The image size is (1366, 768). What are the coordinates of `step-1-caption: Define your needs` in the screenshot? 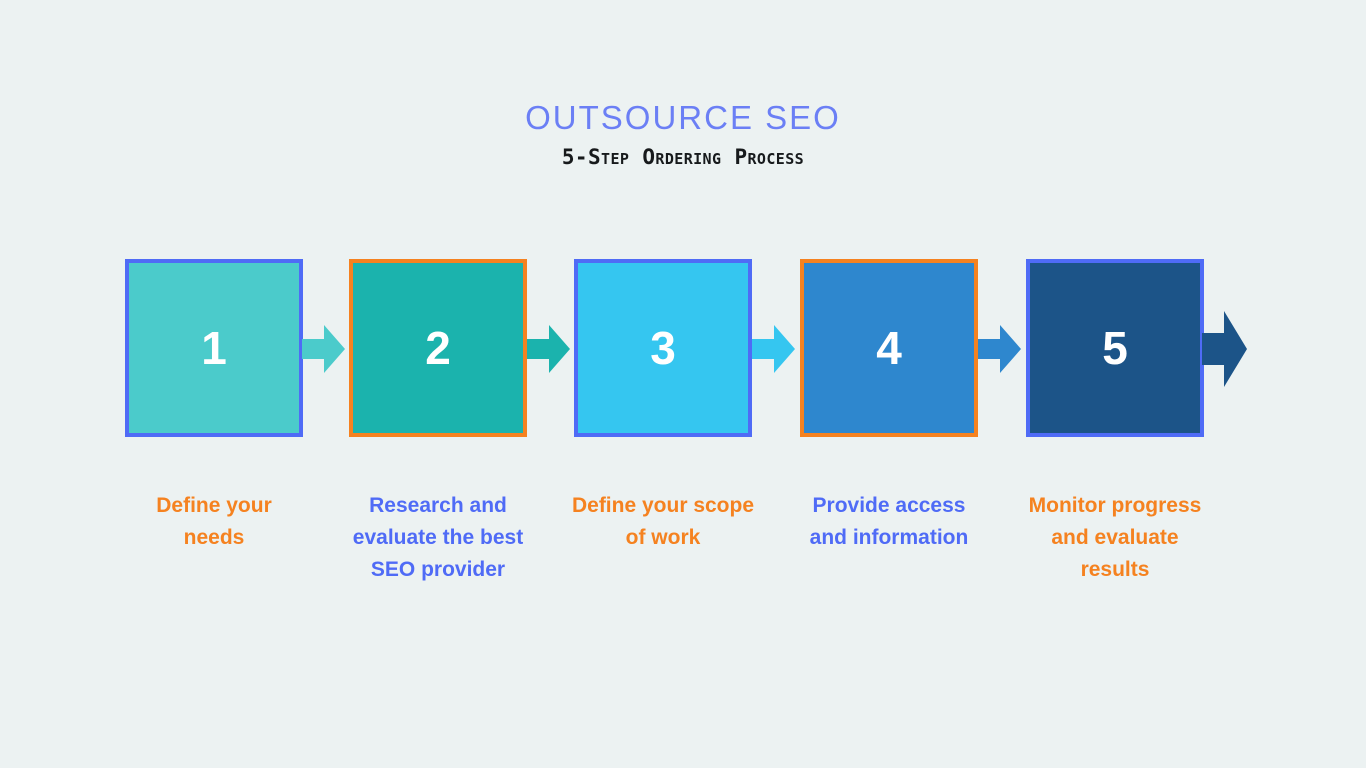 It's located at (214, 521).